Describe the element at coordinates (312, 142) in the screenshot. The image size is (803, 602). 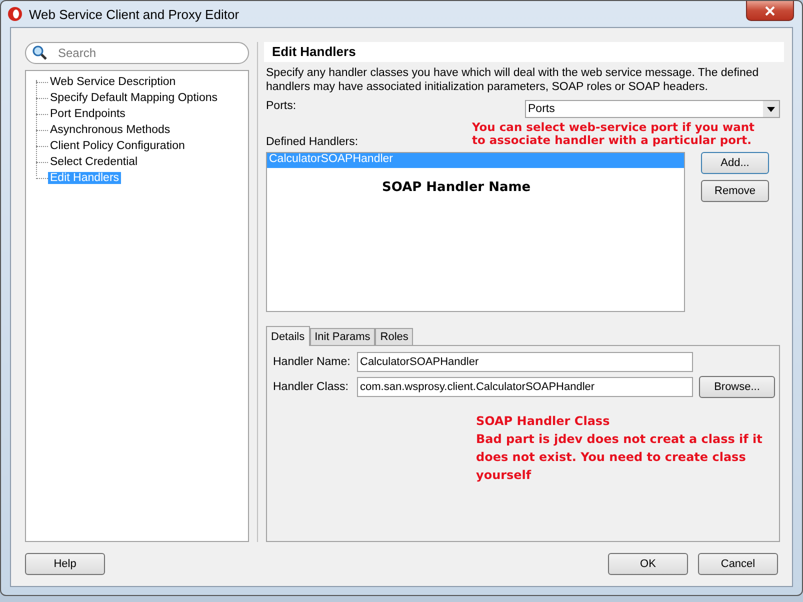
I see `handlers-label: Defined Handlers:` at that location.